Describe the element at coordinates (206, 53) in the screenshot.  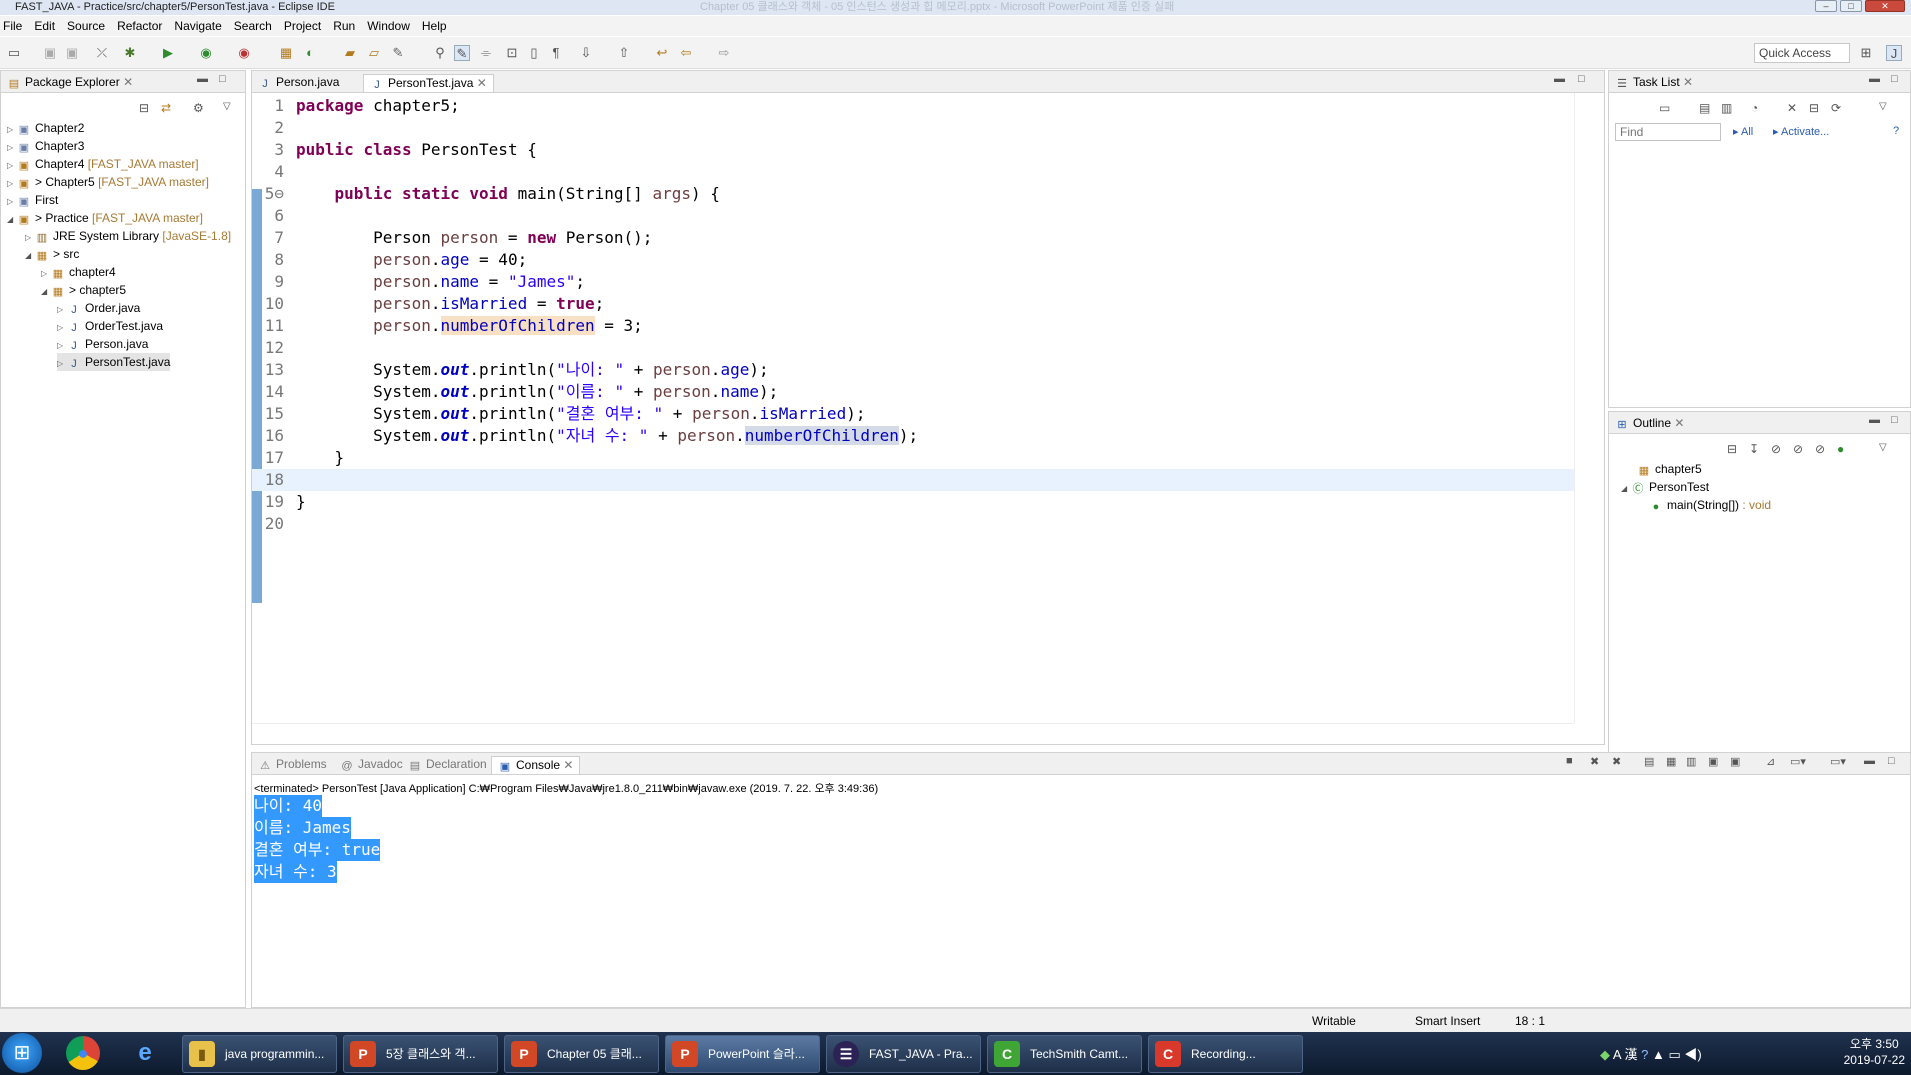
I see `coverage-icon: ◉` at that location.